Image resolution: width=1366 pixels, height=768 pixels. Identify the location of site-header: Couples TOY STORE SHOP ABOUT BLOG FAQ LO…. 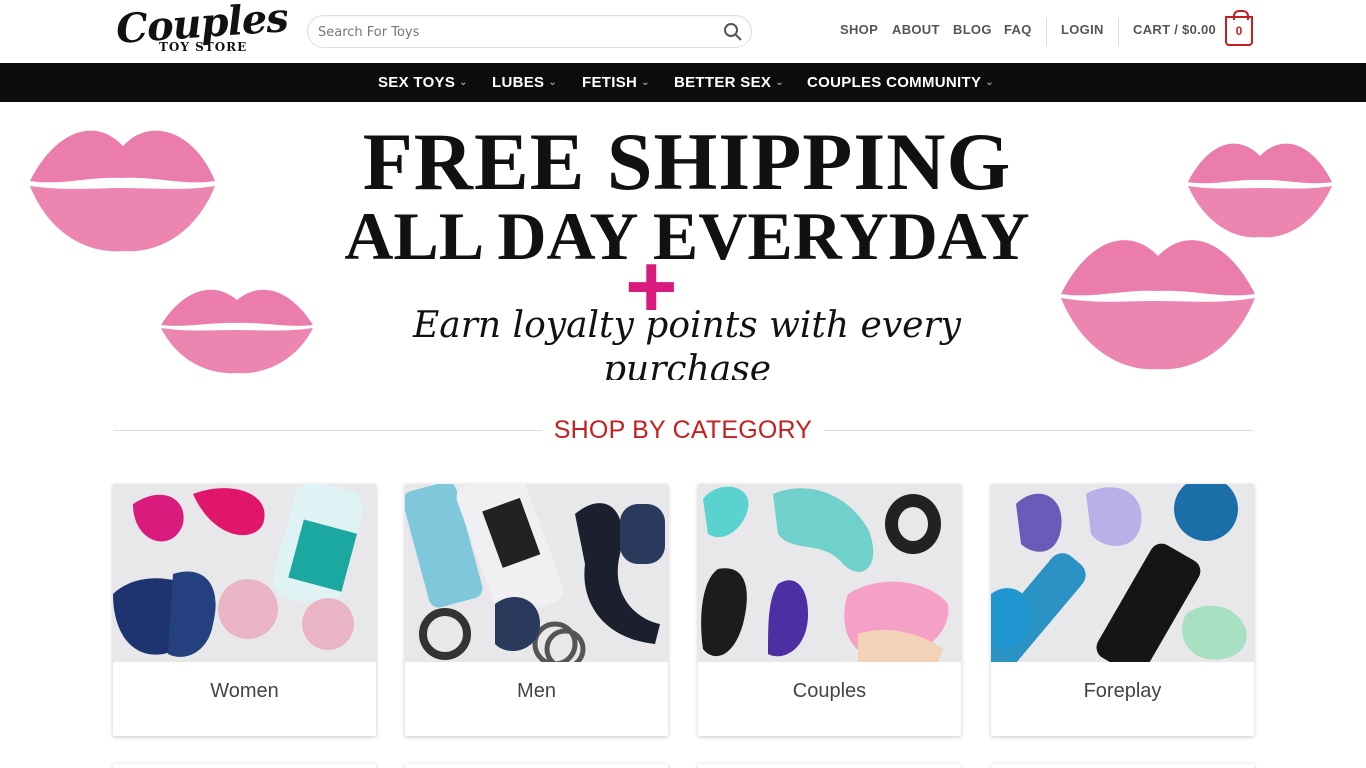
(683, 31).